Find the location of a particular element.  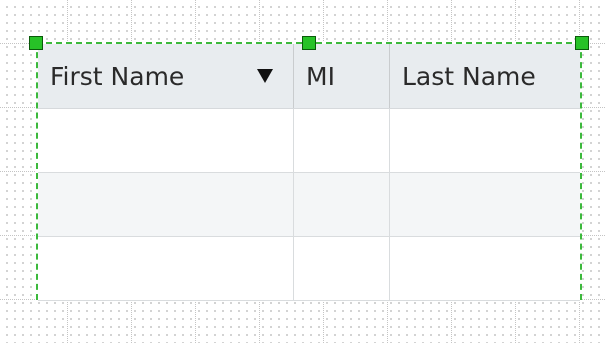

column-header-label: Last Name is located at coordinates (469, 76).